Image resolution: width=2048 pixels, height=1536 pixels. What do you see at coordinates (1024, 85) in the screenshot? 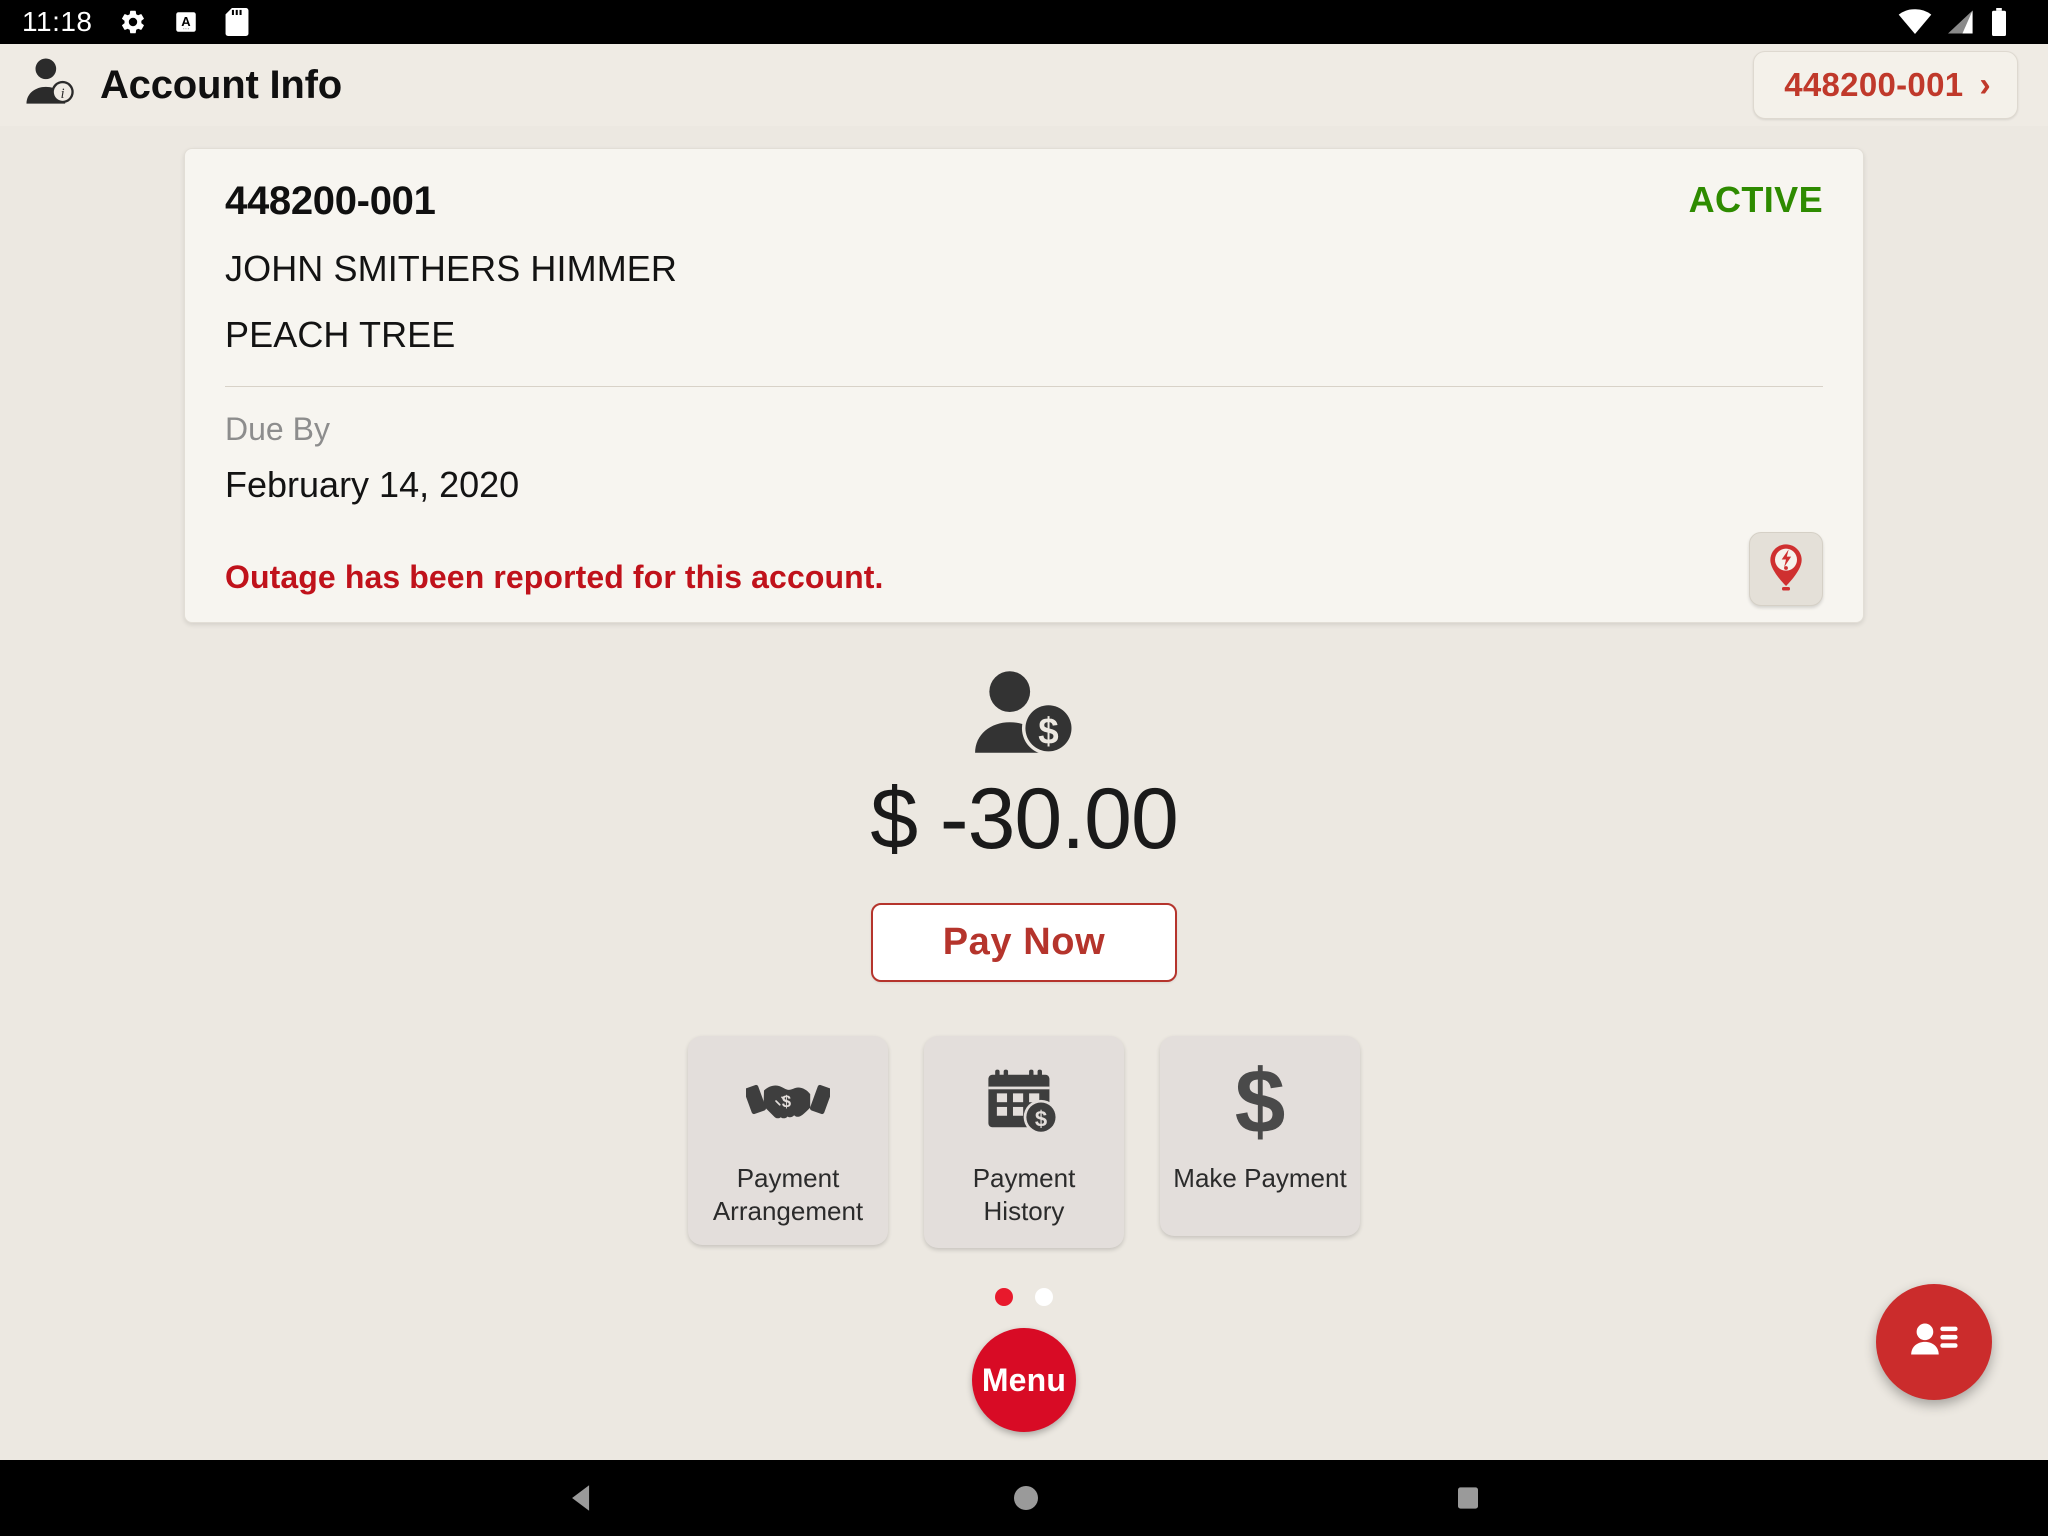
I see `app-bar: i Account Info 448200-001 ›` at bounding box center [1024, 85].